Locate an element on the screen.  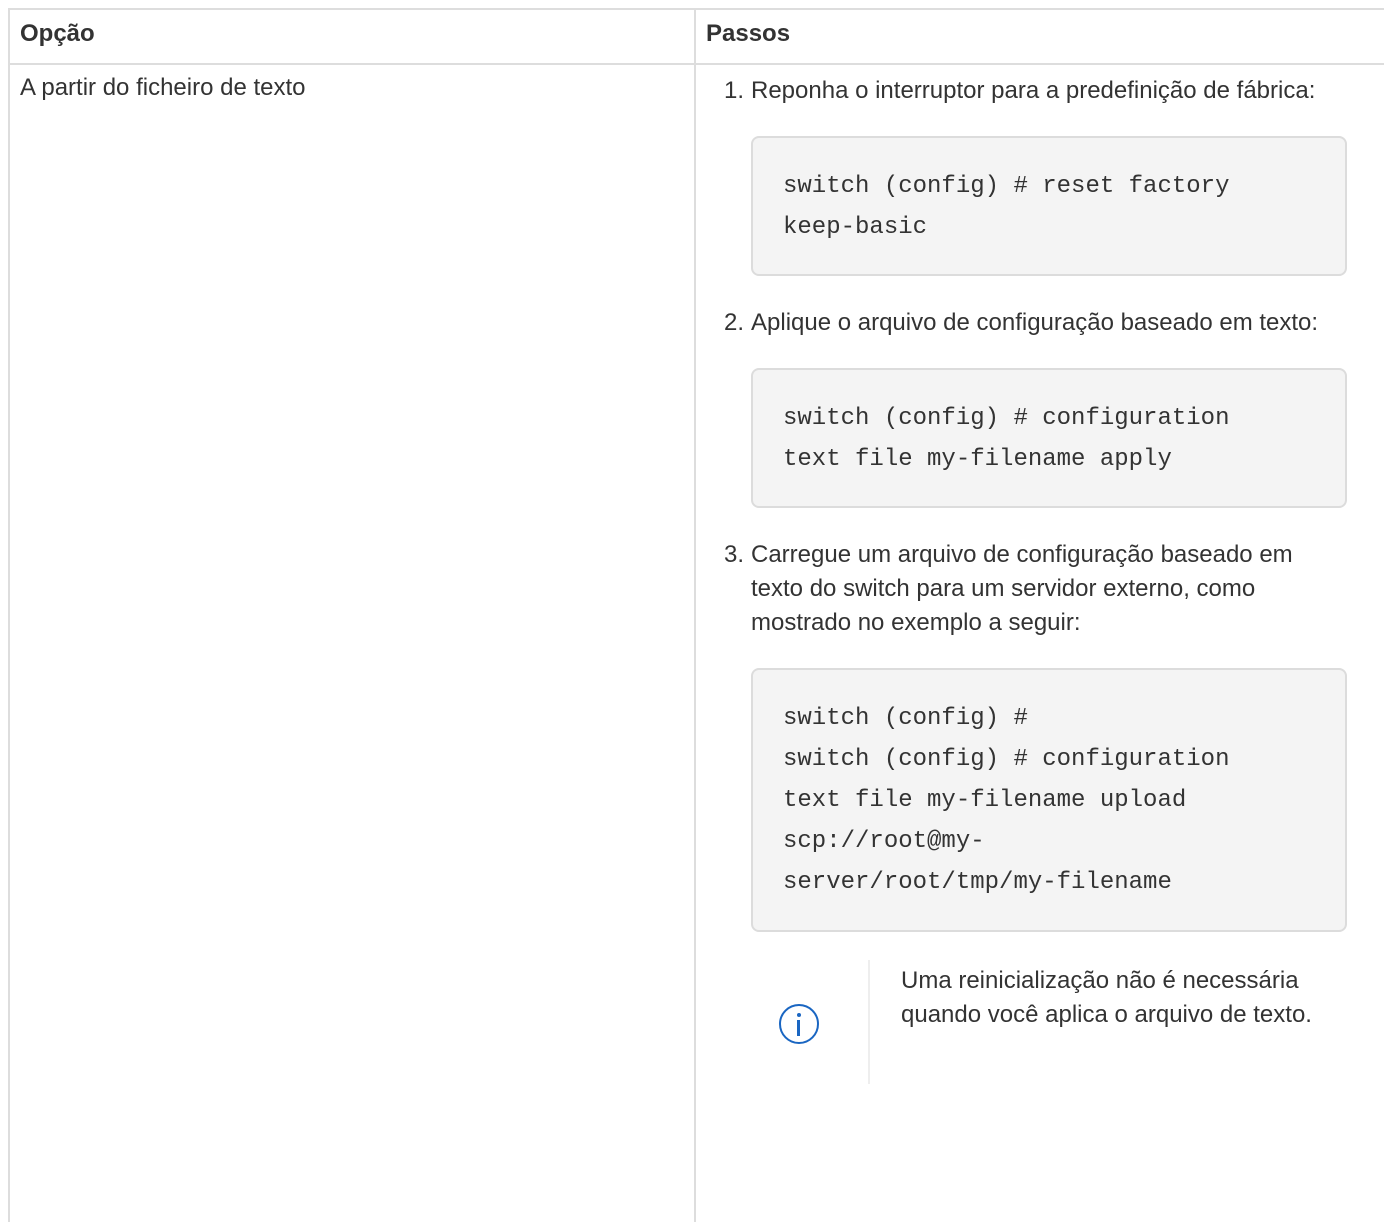
note-divider is located at coordinates (869, 1022).